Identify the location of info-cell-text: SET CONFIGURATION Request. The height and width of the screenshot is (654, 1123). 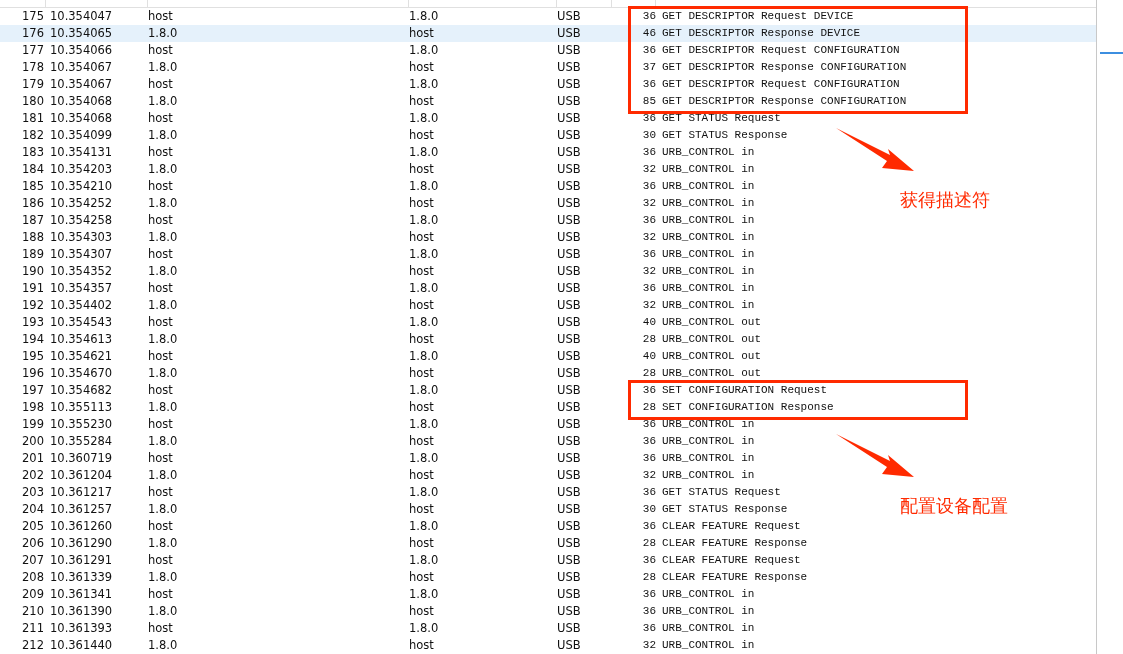
(744, 391).